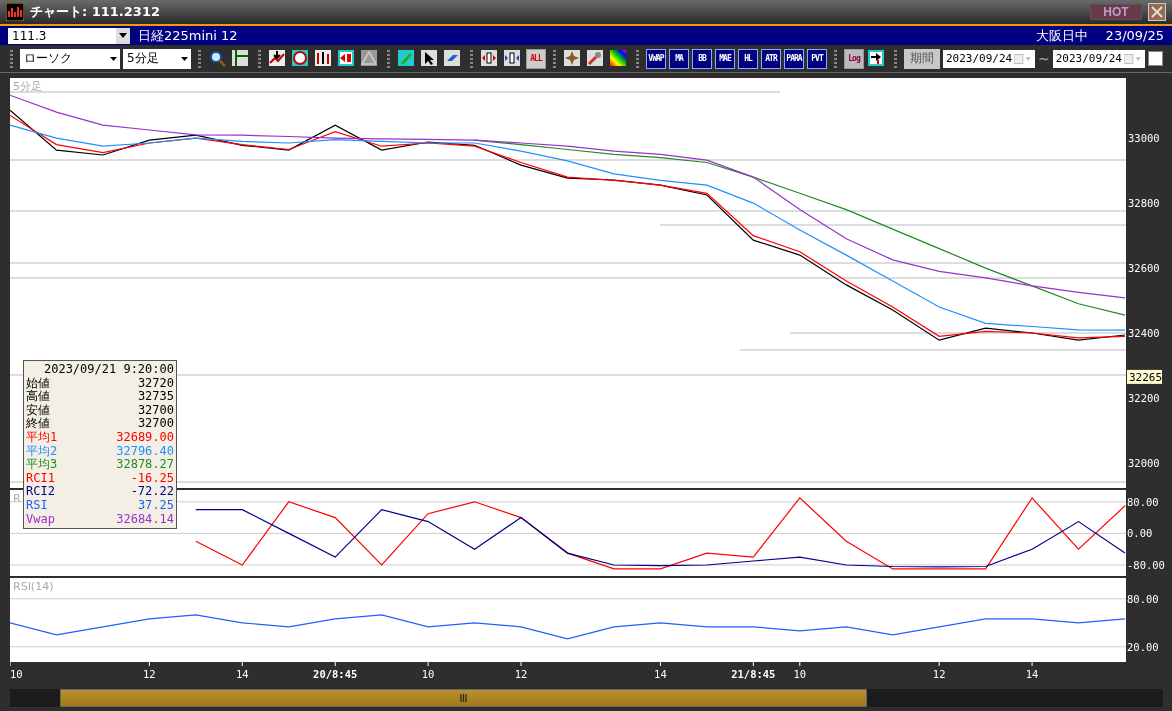 This screenshot has height=711, width=1172. What do you see at coordinates (155, 383) in the screenshot?
I see `tooltip-value: 32720` at bounding box center [155, 383].